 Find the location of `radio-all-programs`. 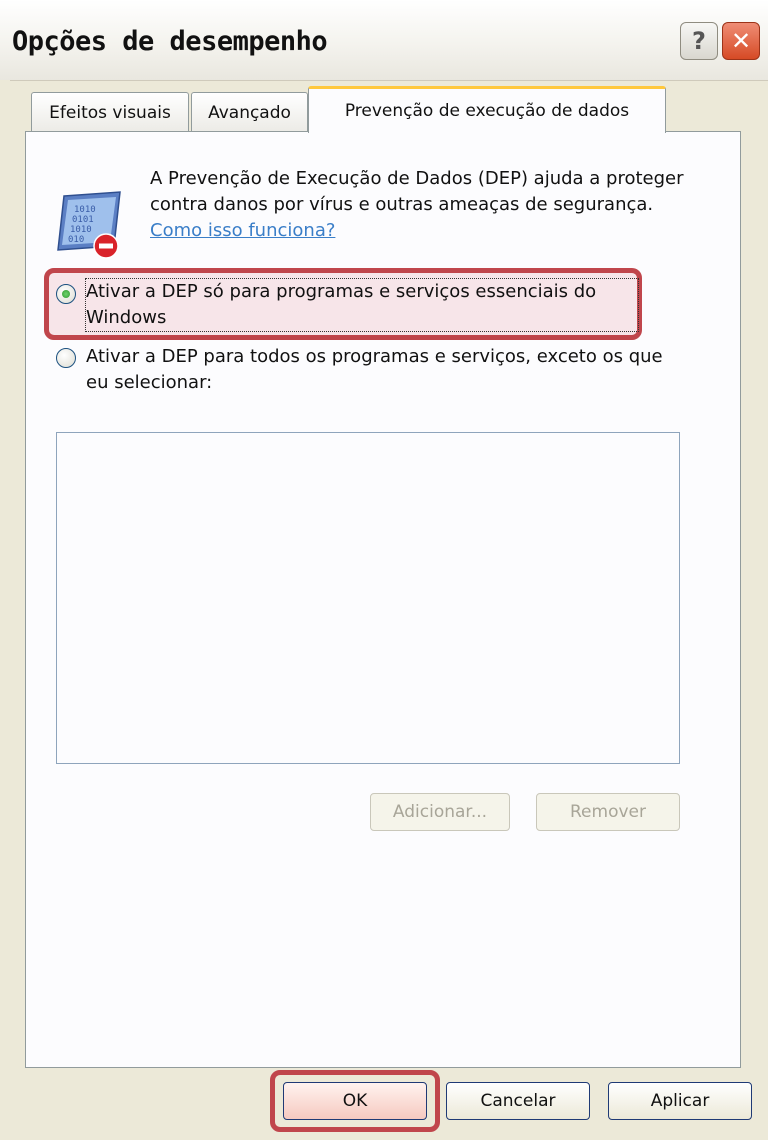

radio-all-programs is located at coordinates (66, 358).